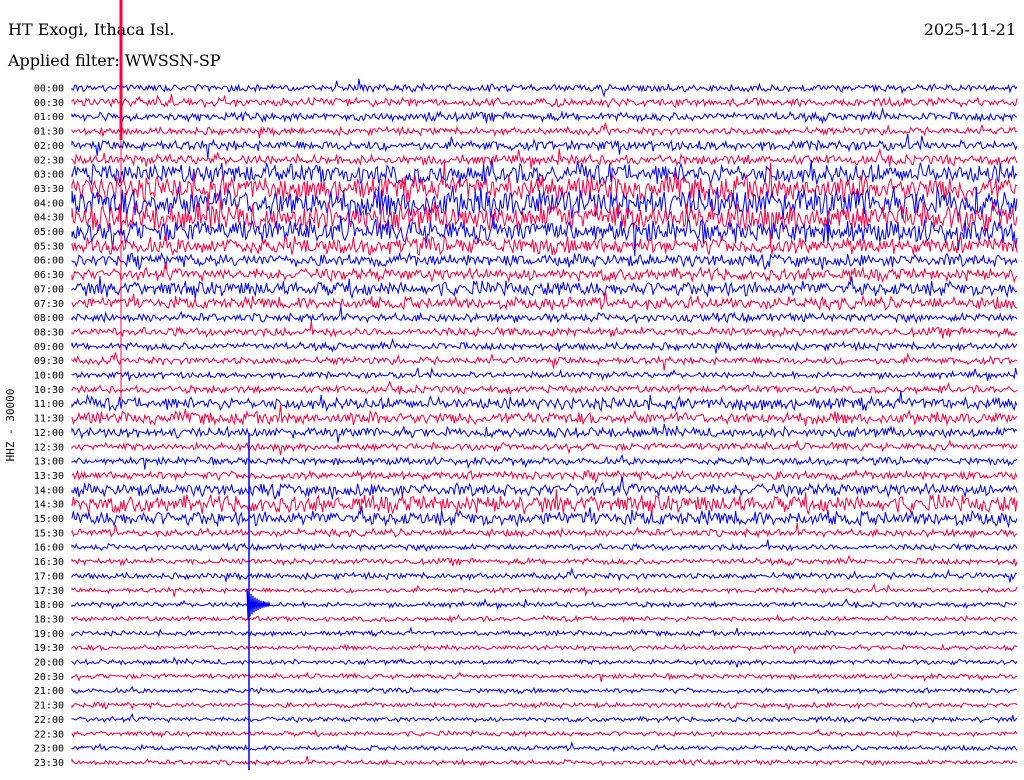  Describe the element at coordinates (49, 261) in the screenshot. I see `row-label: 06:00` at that location.